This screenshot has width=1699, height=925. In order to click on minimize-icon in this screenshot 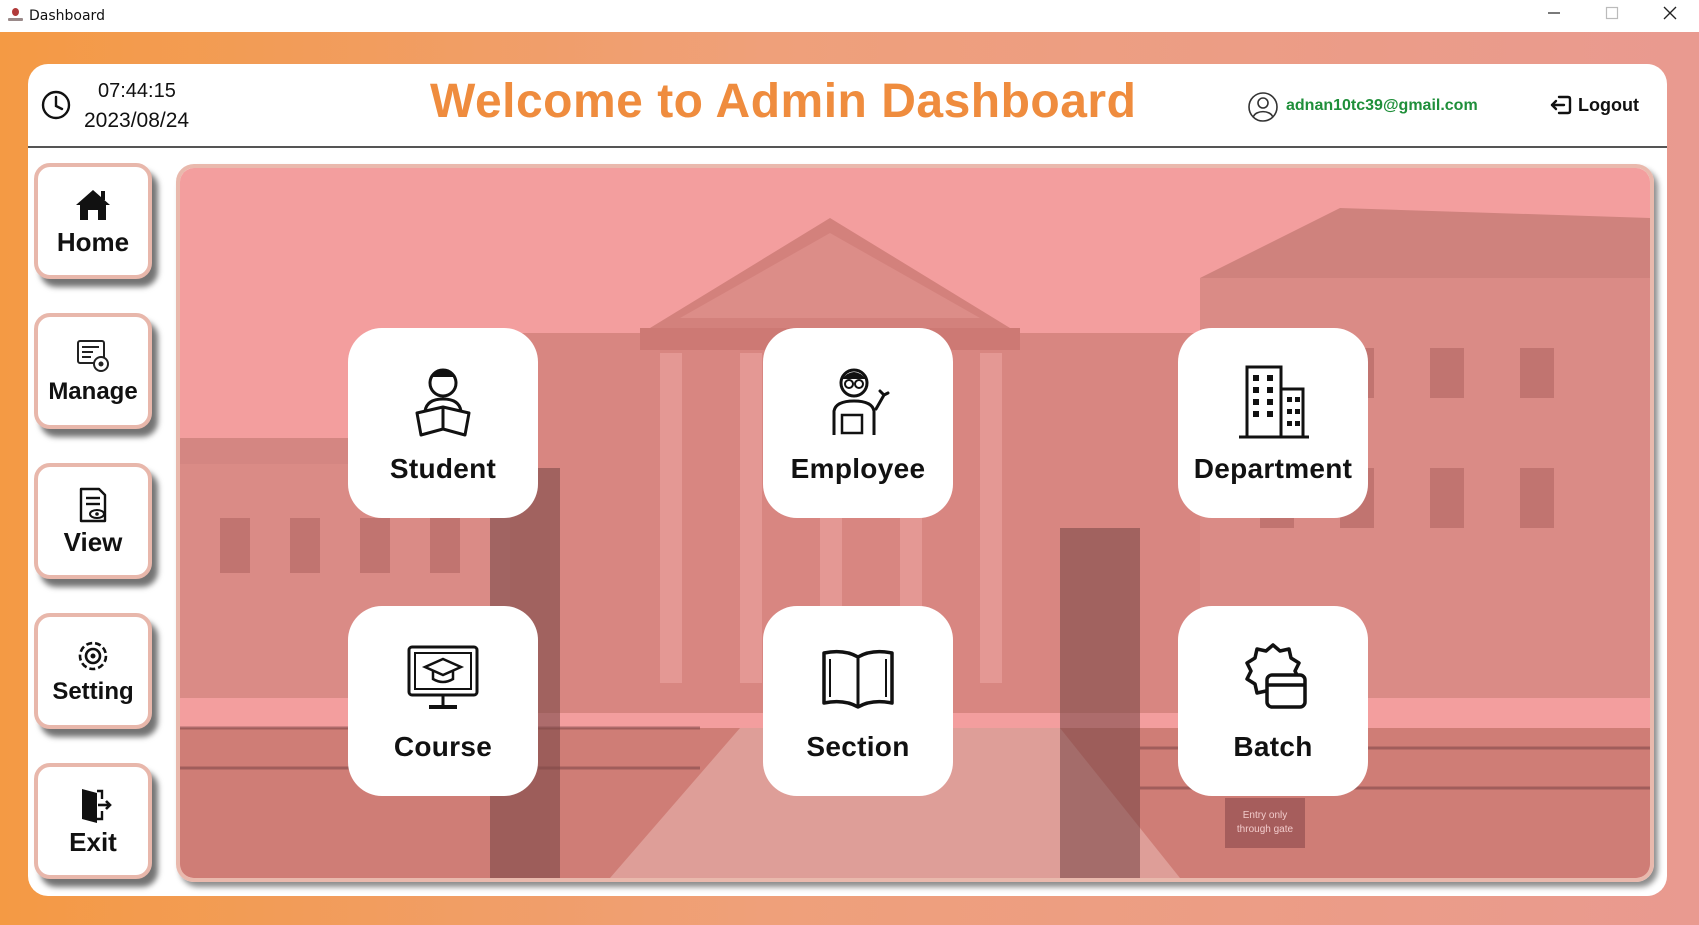, I will do `click(1554, 13)`.